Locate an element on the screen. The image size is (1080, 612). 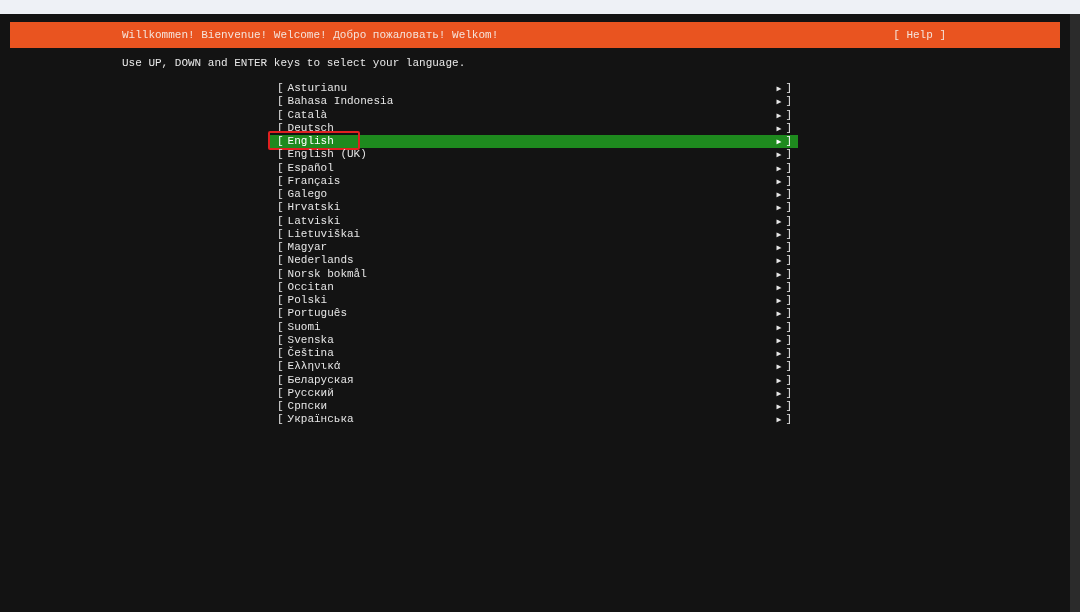
language-item: [ Català ▶ ] is located at coordinates (534, 115).